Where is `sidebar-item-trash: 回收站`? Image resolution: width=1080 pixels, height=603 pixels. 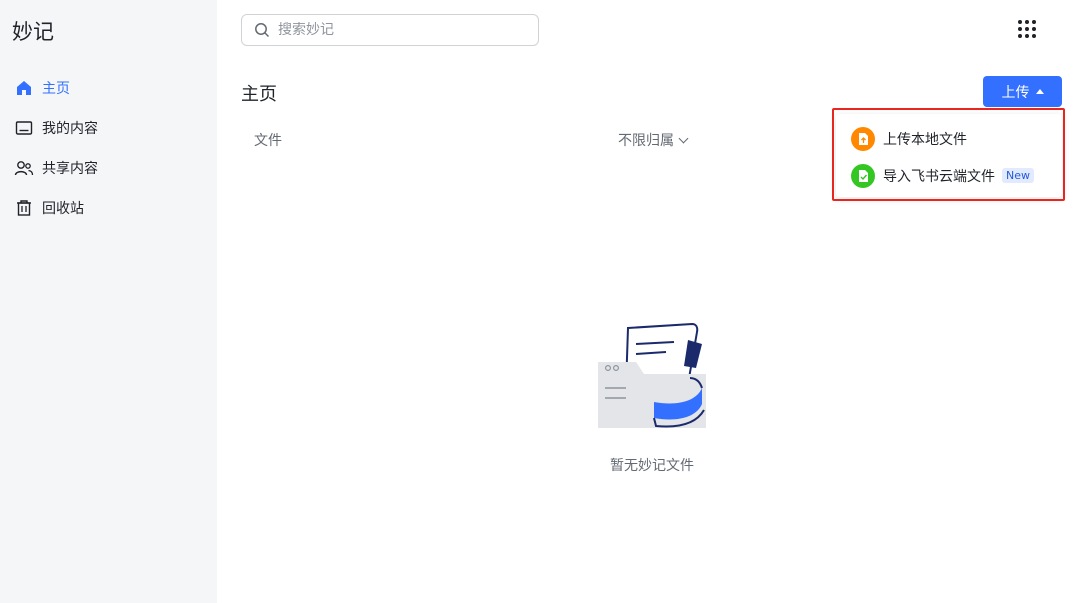 sidebar-item-trash: 回收站 is located at coordinates (108, 208).